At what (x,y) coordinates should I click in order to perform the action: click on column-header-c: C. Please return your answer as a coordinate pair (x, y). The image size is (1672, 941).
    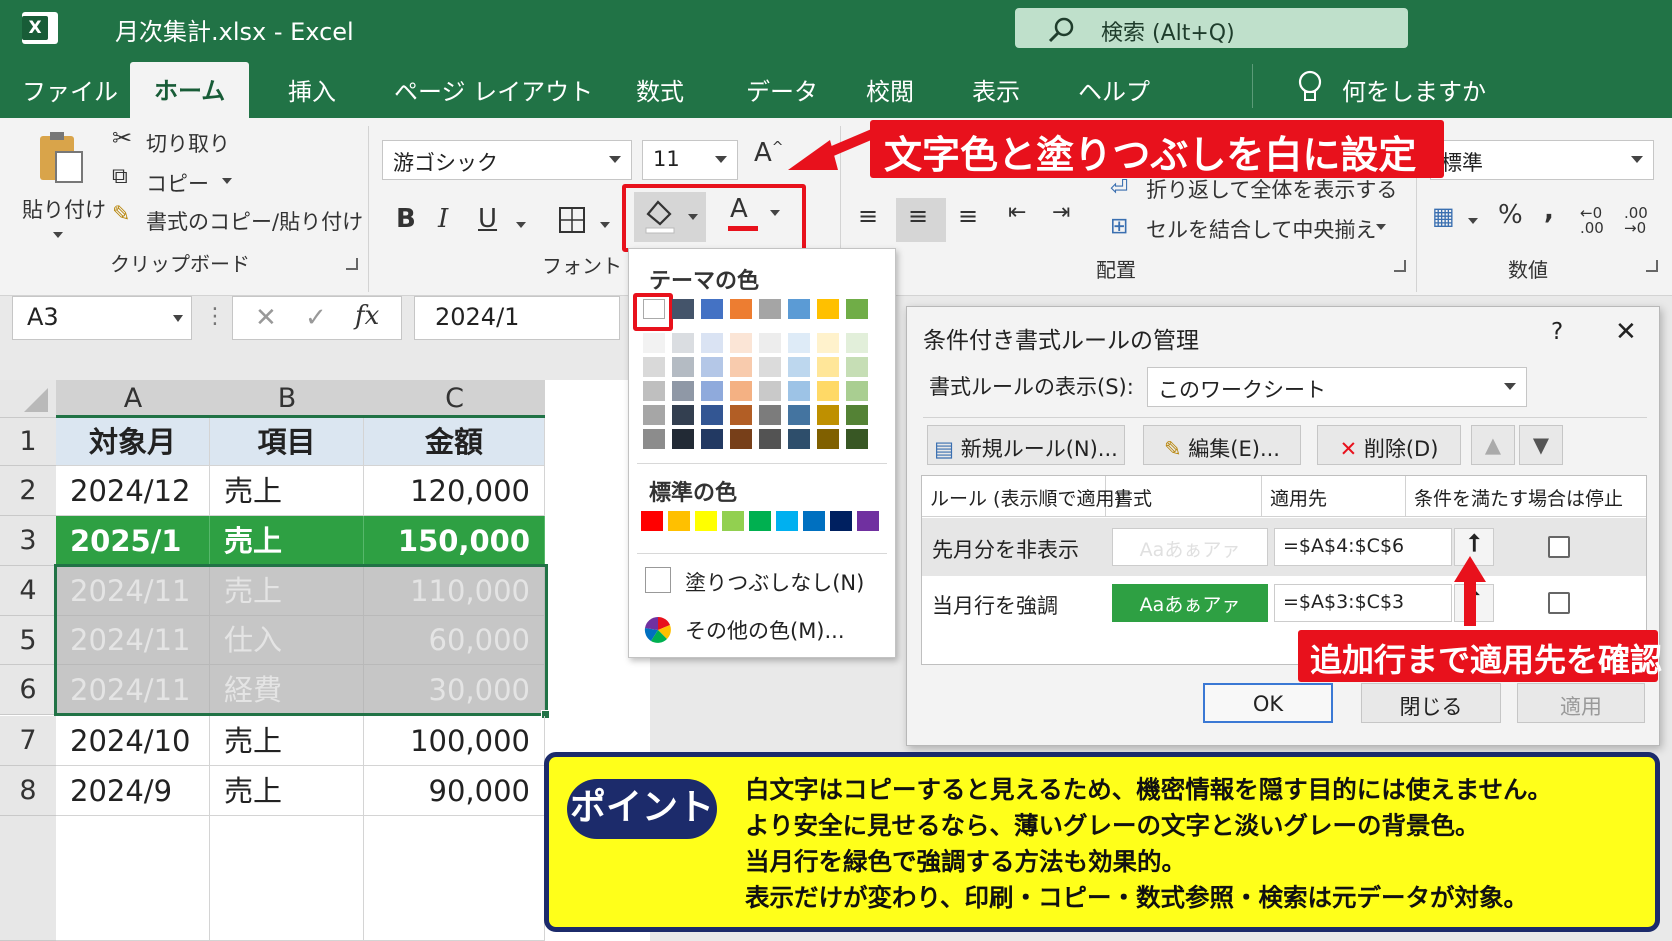
    Looking at the image, I should click on (454, 399).